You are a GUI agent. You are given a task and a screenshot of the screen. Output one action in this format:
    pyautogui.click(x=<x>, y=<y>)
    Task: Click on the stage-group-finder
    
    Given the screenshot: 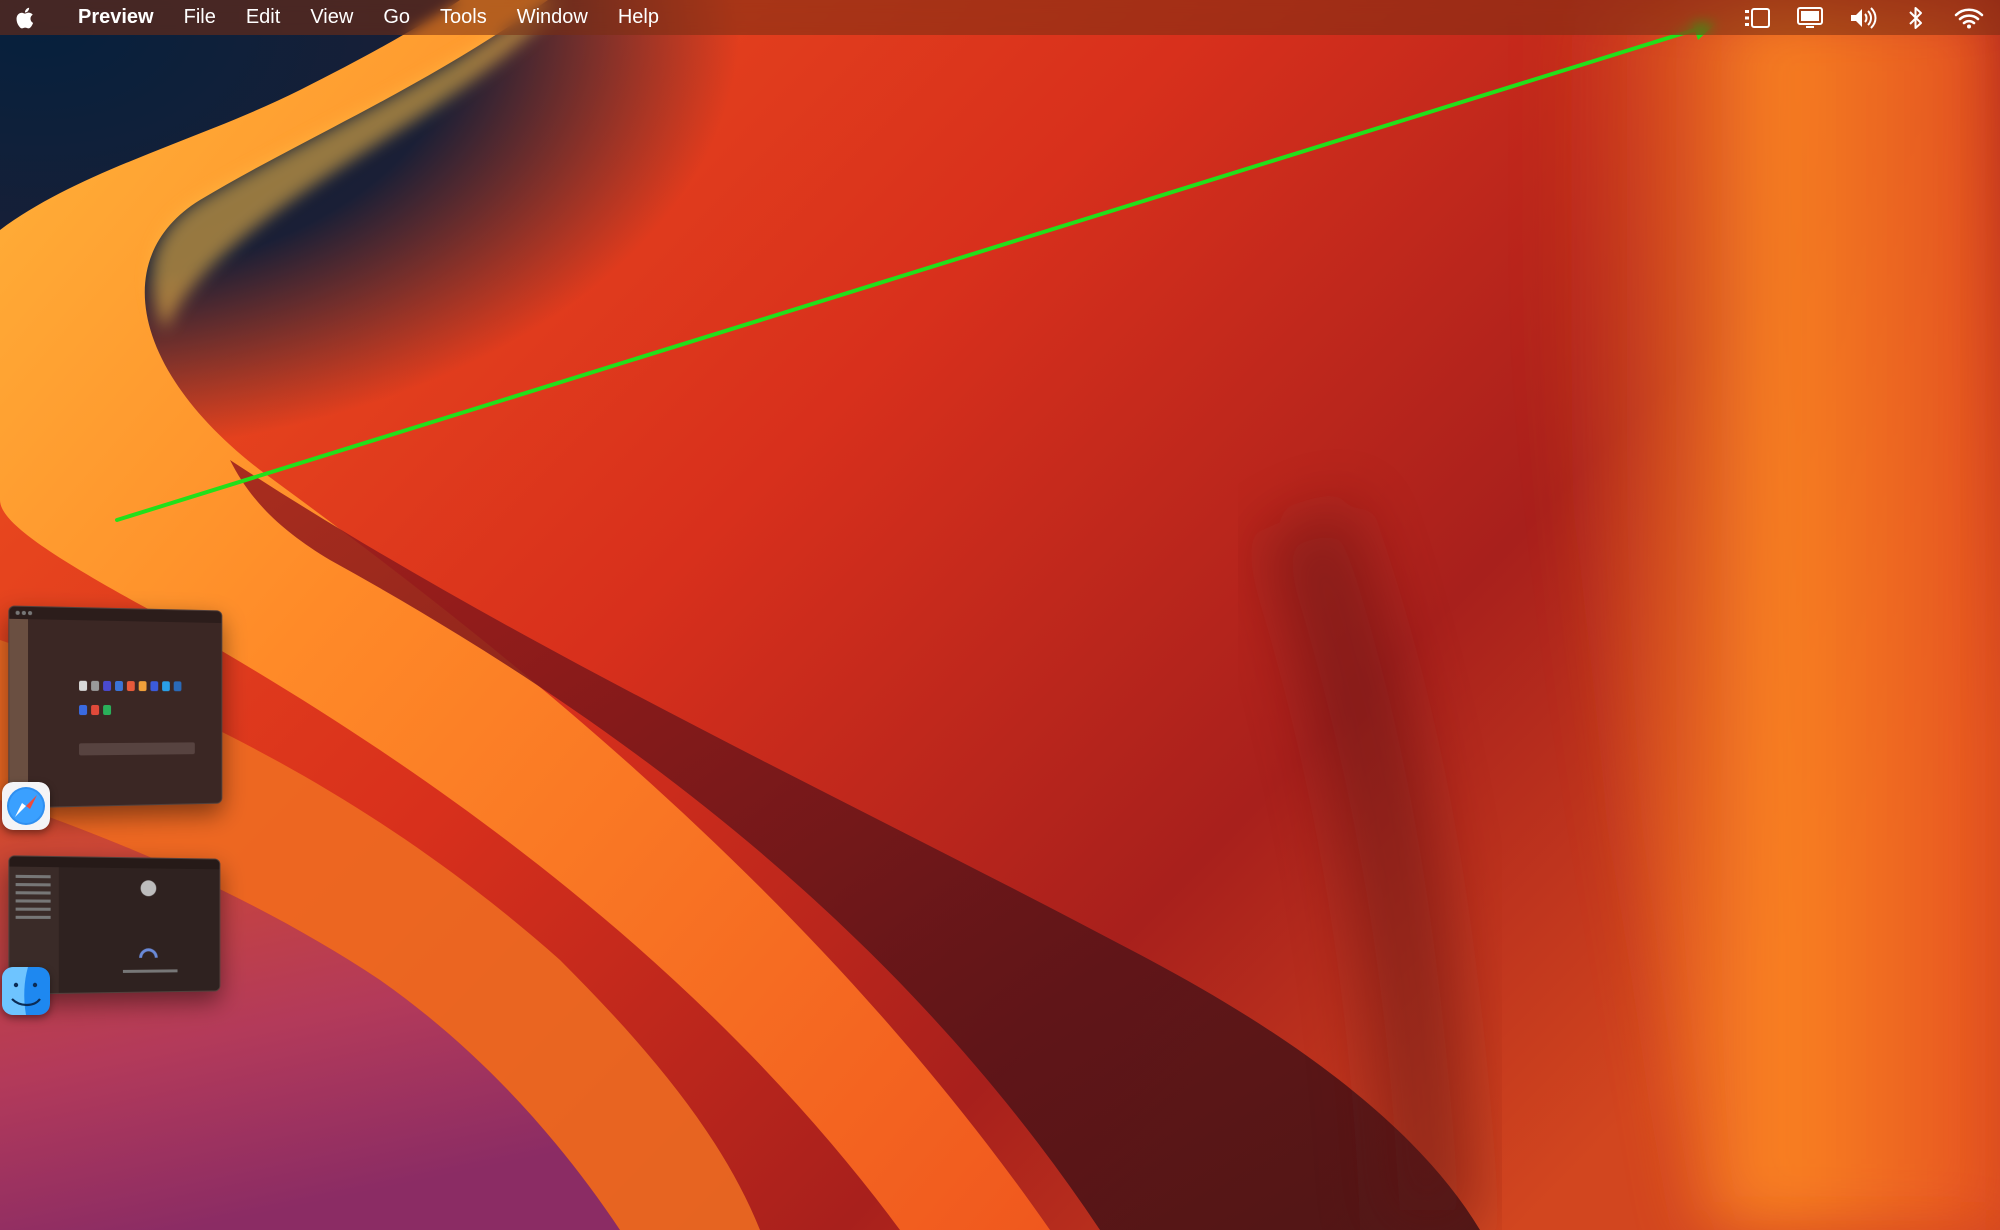 What is the action you would take?
    pyautogui.click(x=120, y=935)
    